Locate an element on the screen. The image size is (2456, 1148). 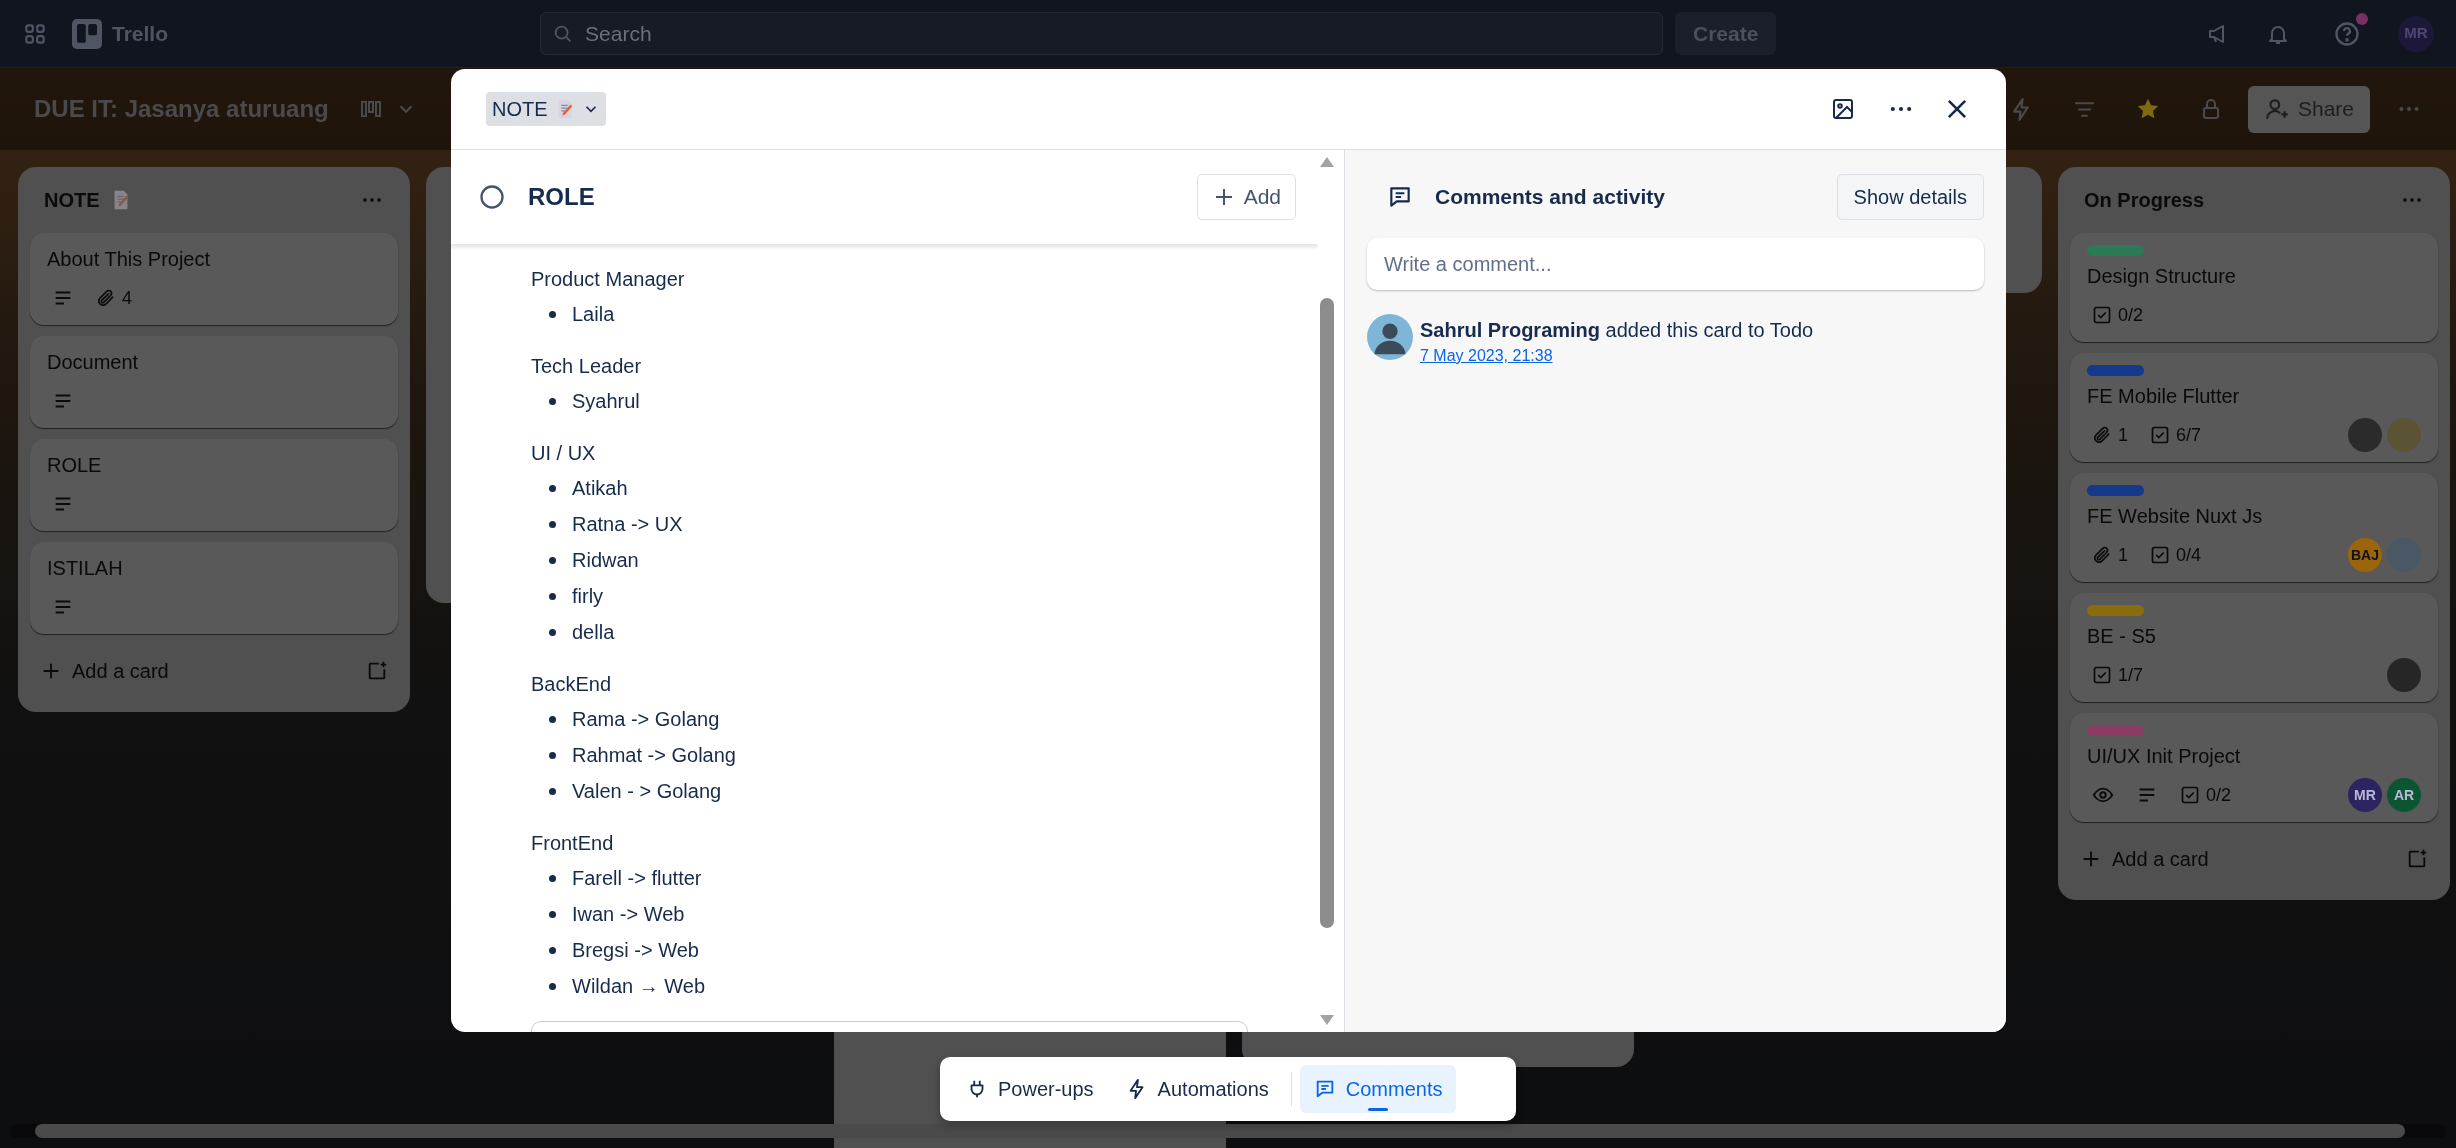
list-item-text: Syahrul is located at coordinates (606, 401).